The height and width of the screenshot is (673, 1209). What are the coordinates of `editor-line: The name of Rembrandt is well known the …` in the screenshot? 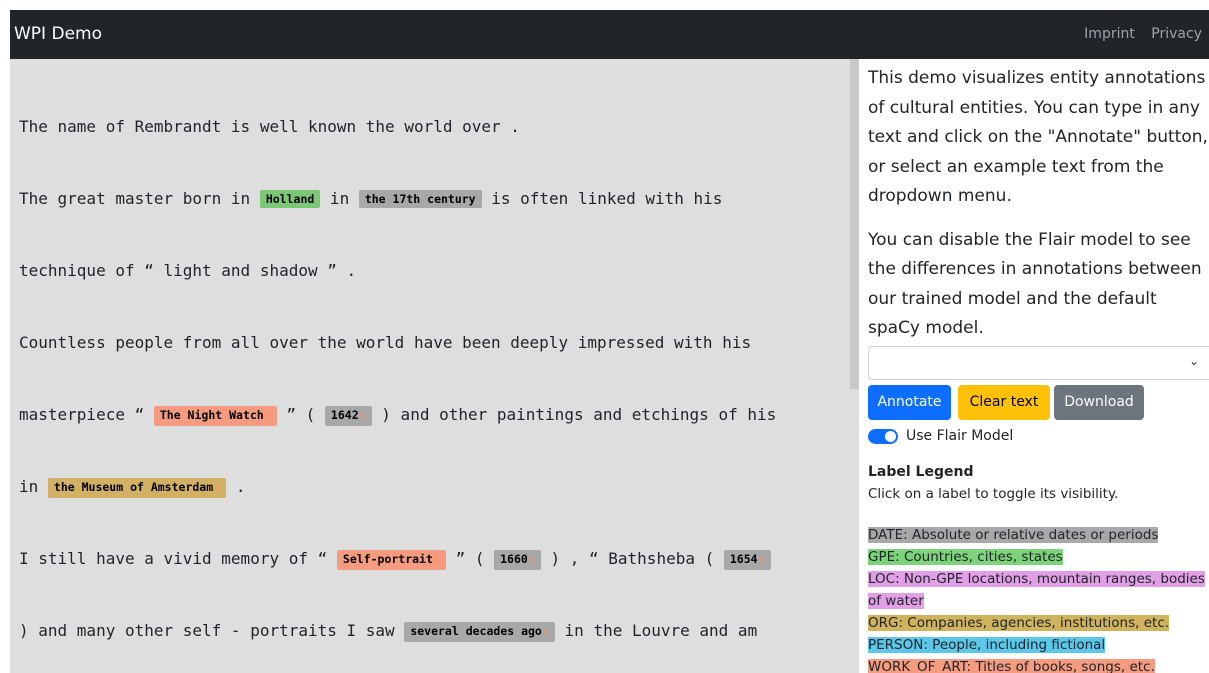 It's located at (269, 127).